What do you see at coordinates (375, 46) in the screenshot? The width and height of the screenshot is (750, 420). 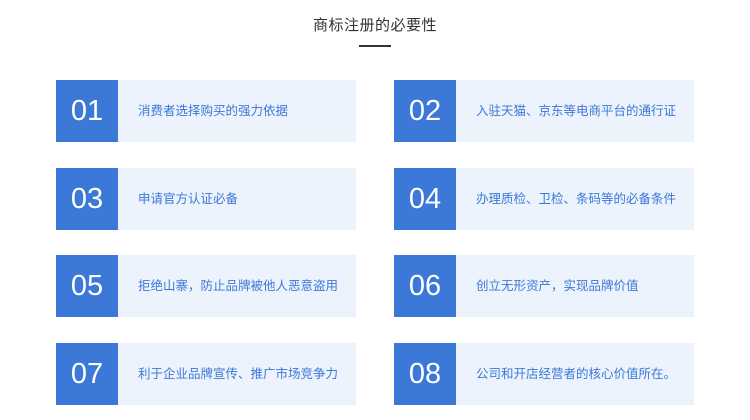 I see `title-underline-divider` at bounding box center [375, 46].